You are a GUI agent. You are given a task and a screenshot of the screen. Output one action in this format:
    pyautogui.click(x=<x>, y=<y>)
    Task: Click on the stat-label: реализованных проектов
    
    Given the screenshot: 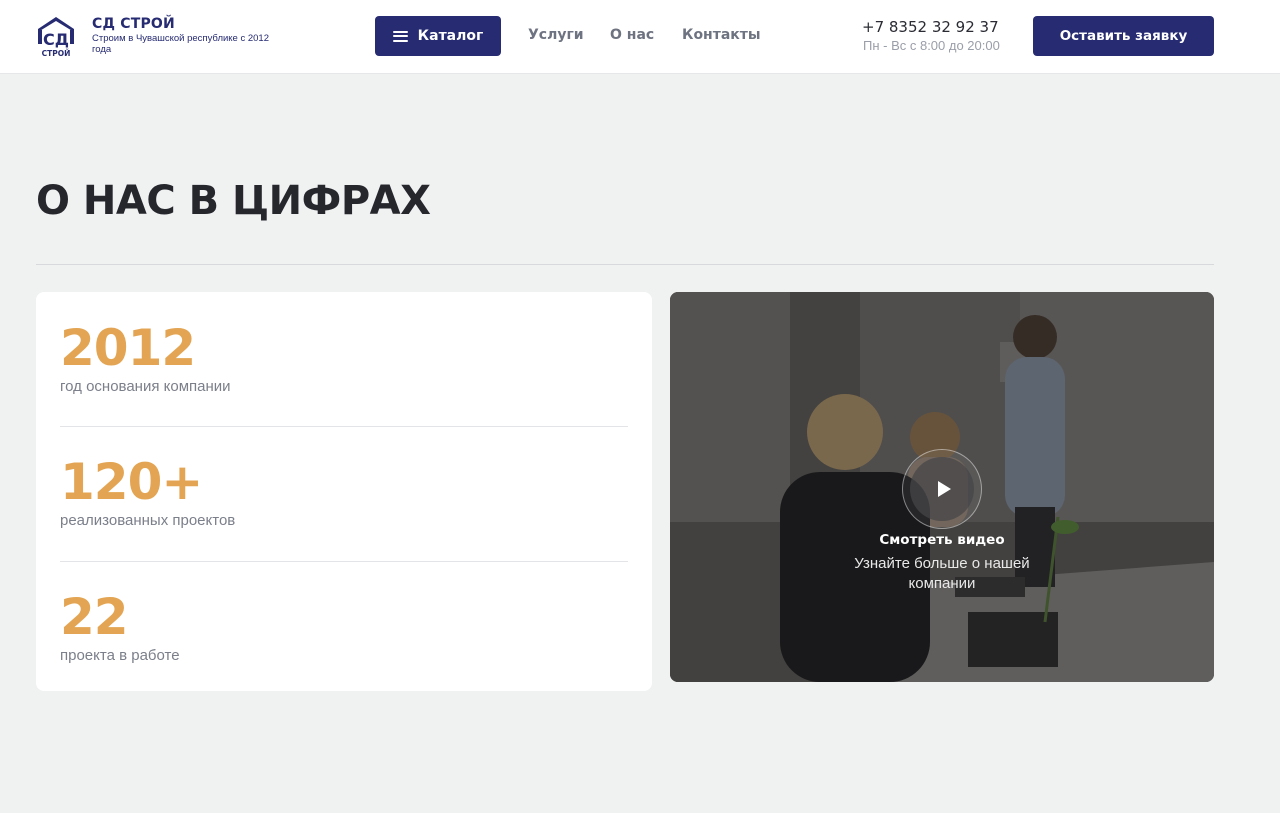 What is the action you would take?
    pyautogui.click(x=148, y=520)
    